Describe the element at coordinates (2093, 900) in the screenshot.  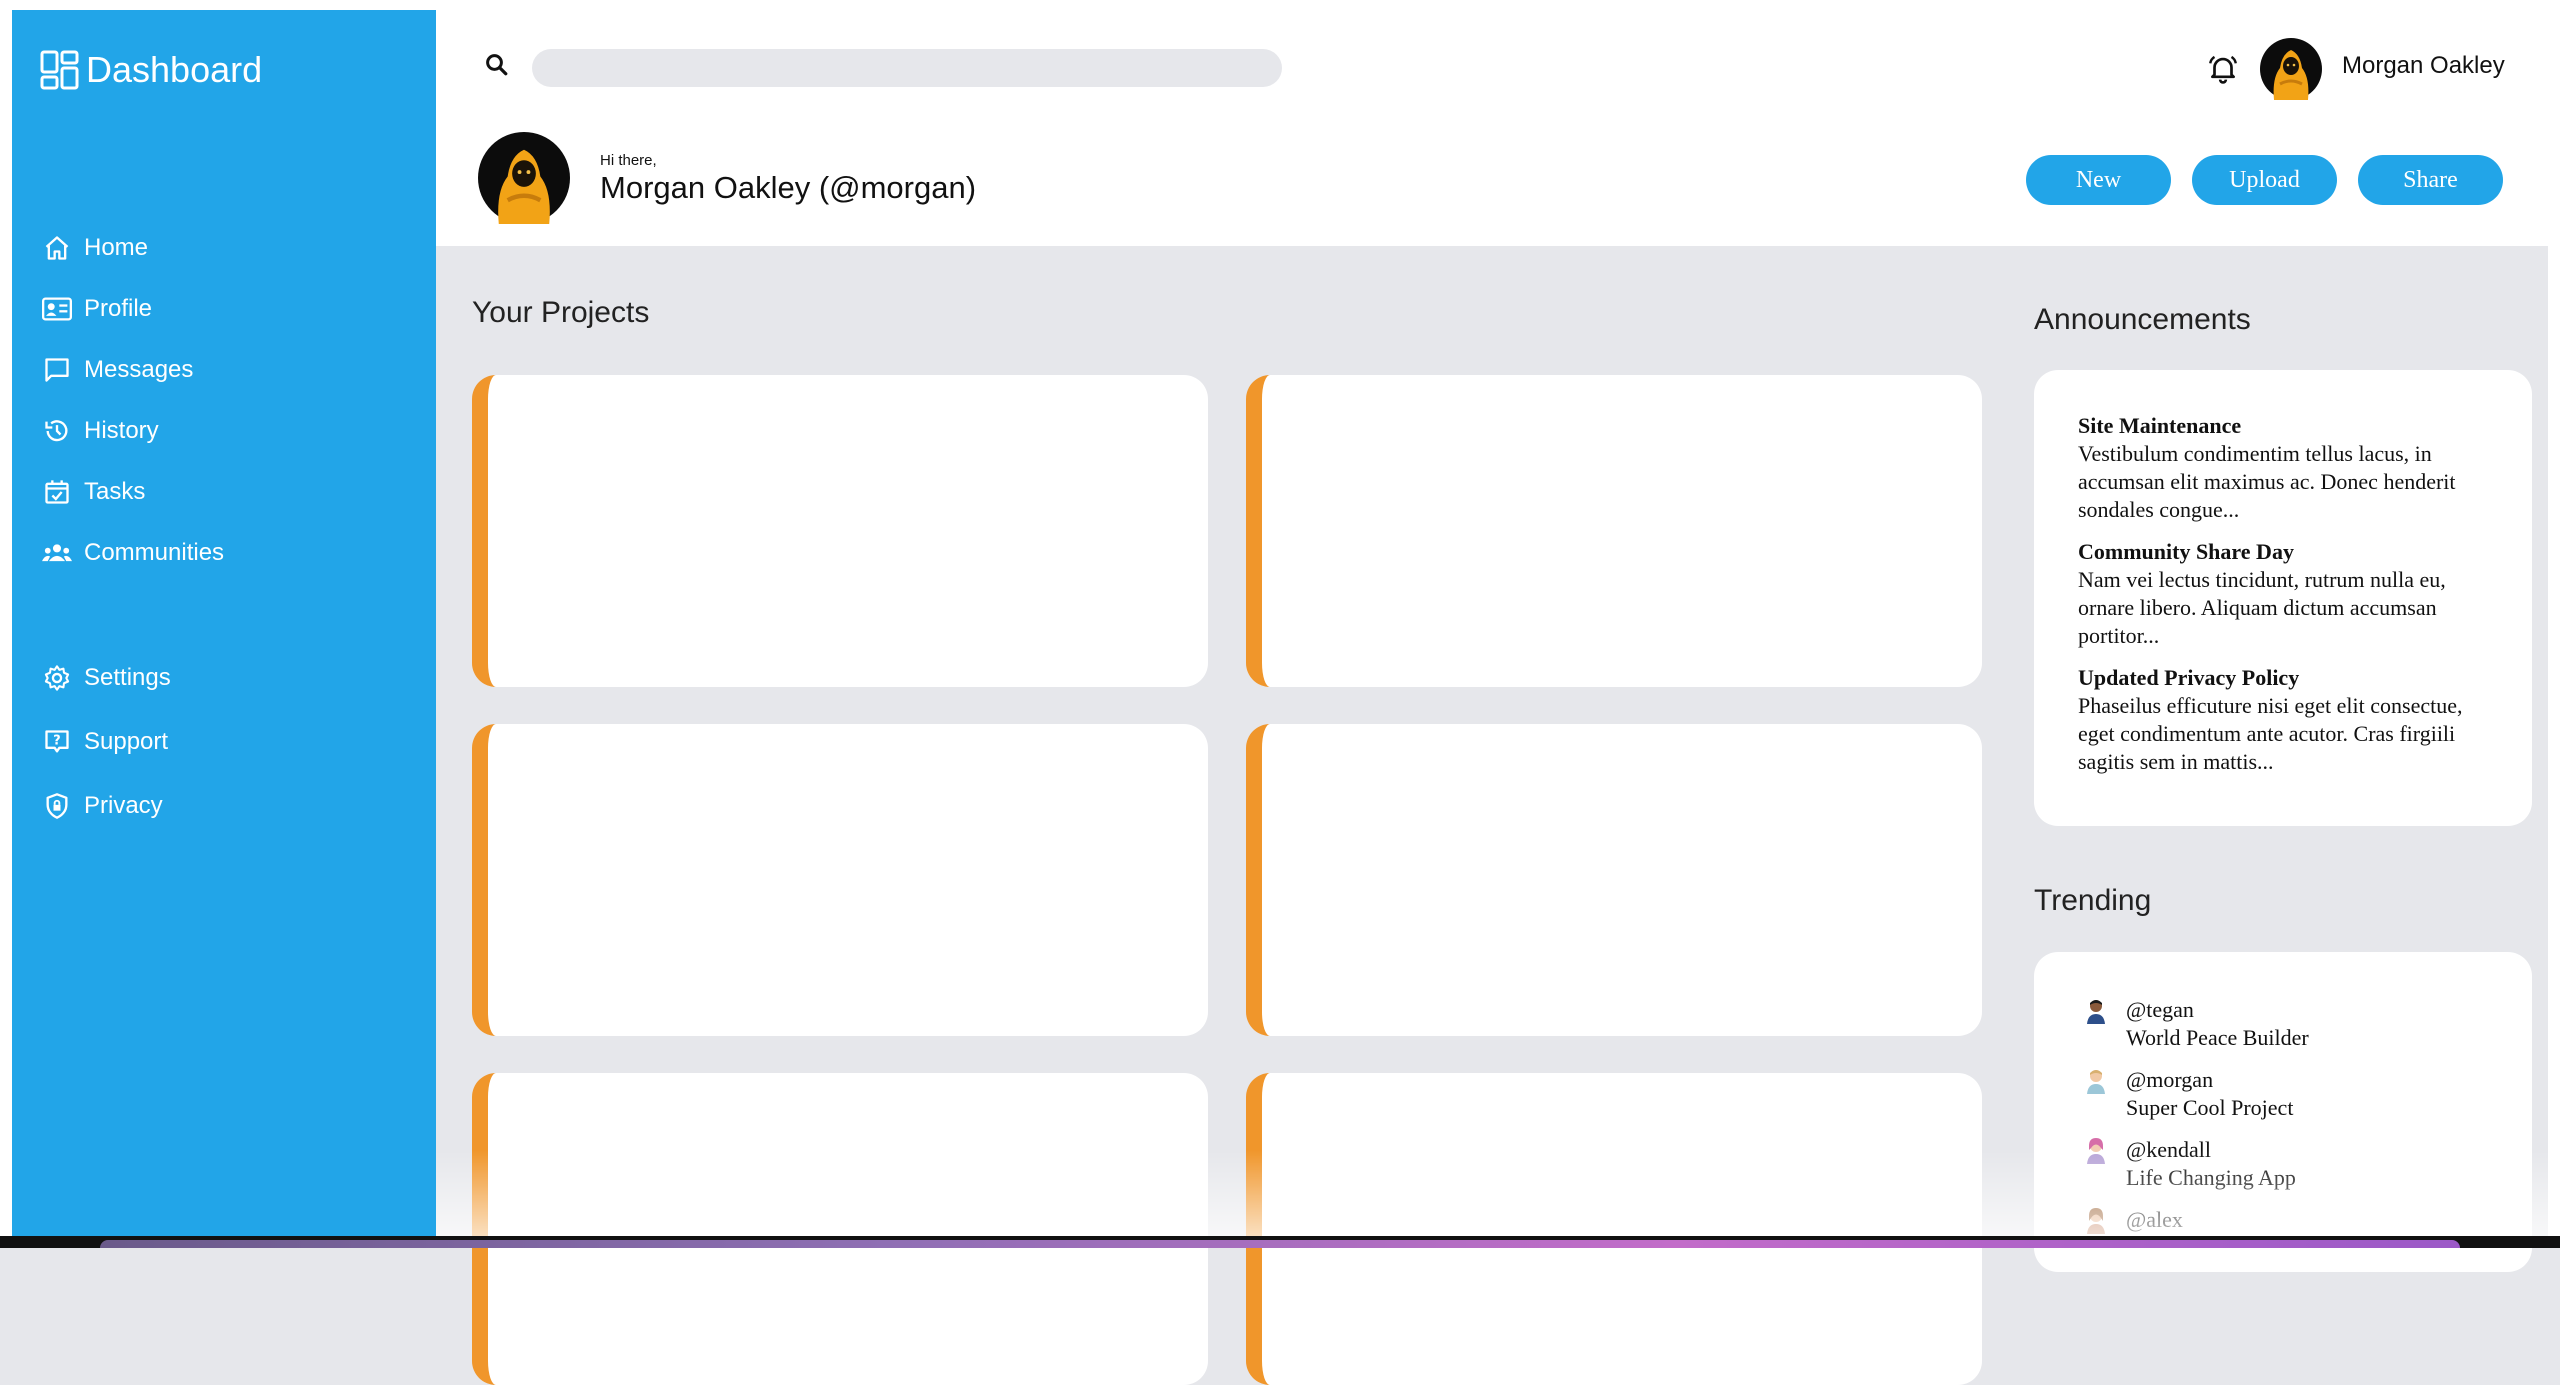
I see `trending-title: Trending` at that location.